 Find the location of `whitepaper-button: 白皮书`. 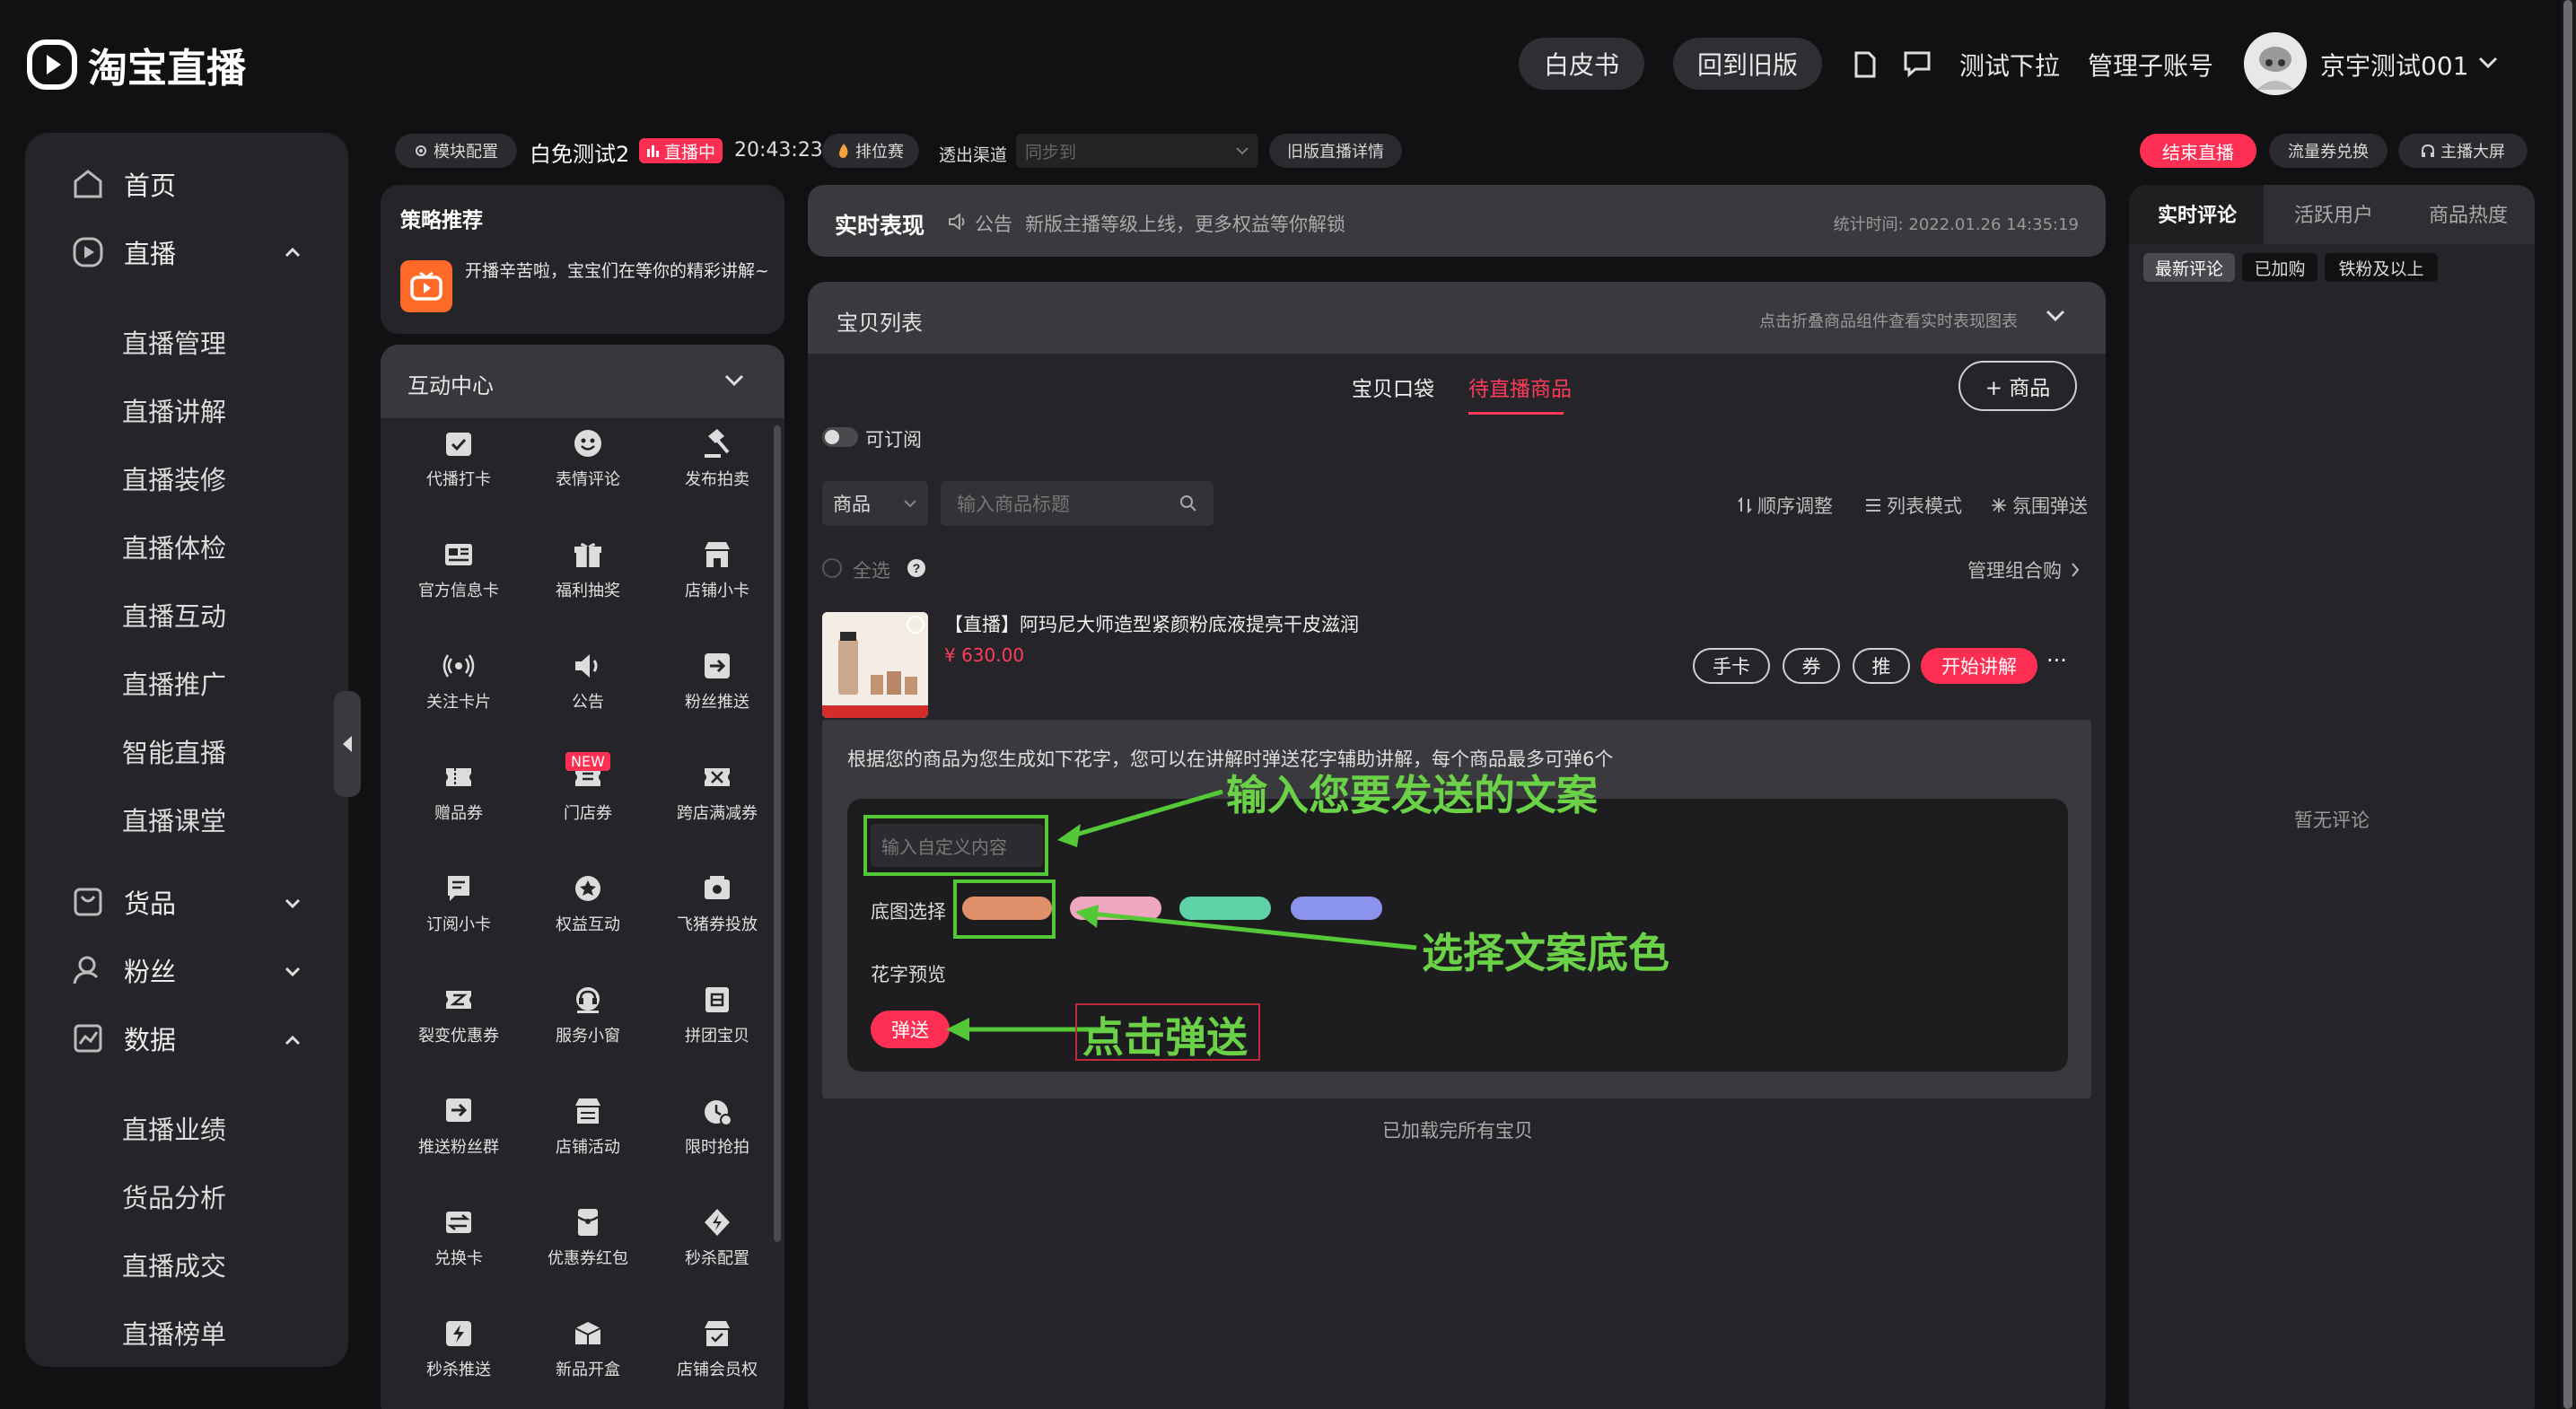

whitepaper-button: 白皮书 is located at coordinates (1581, 64).